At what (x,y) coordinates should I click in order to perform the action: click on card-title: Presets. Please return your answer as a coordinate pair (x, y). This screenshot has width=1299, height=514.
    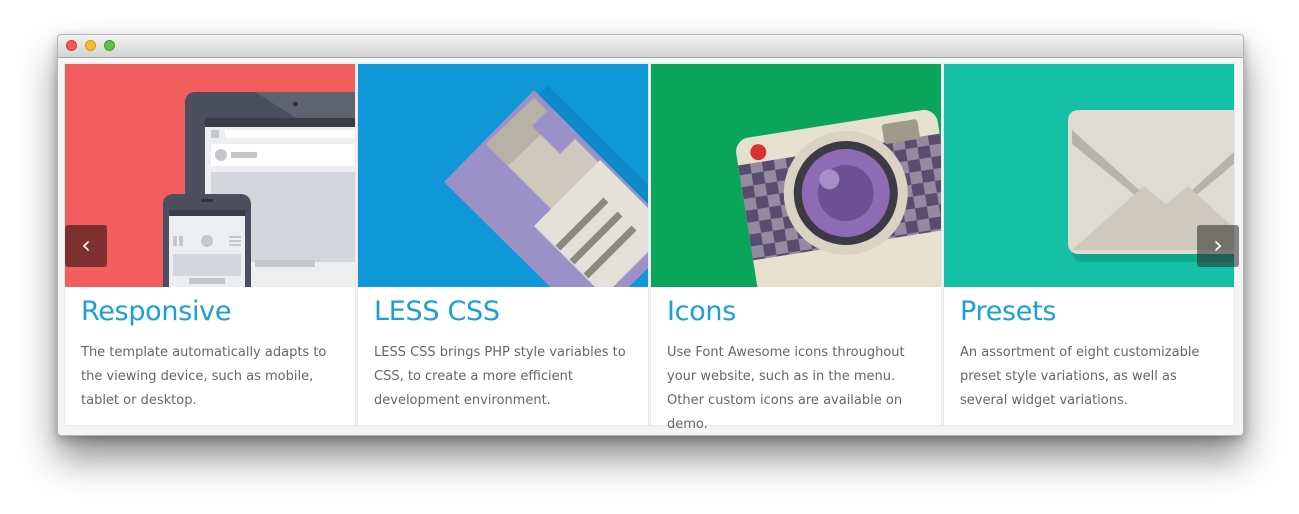
    Looking at the image, I should click on (1008, 311).